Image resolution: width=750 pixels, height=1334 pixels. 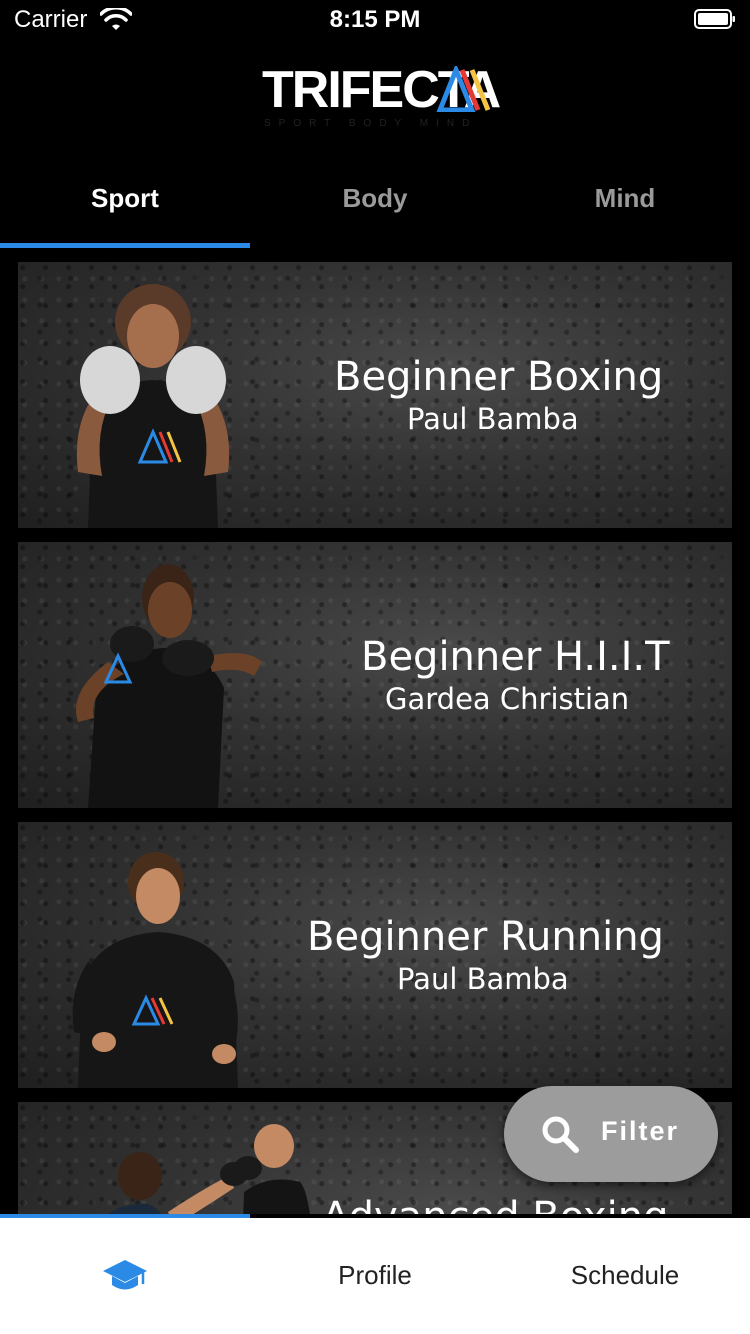 What do you see at coordinates (208, 1169) in the screenshot?
I see `sparring-photo` at bounding box center [208, 1169].